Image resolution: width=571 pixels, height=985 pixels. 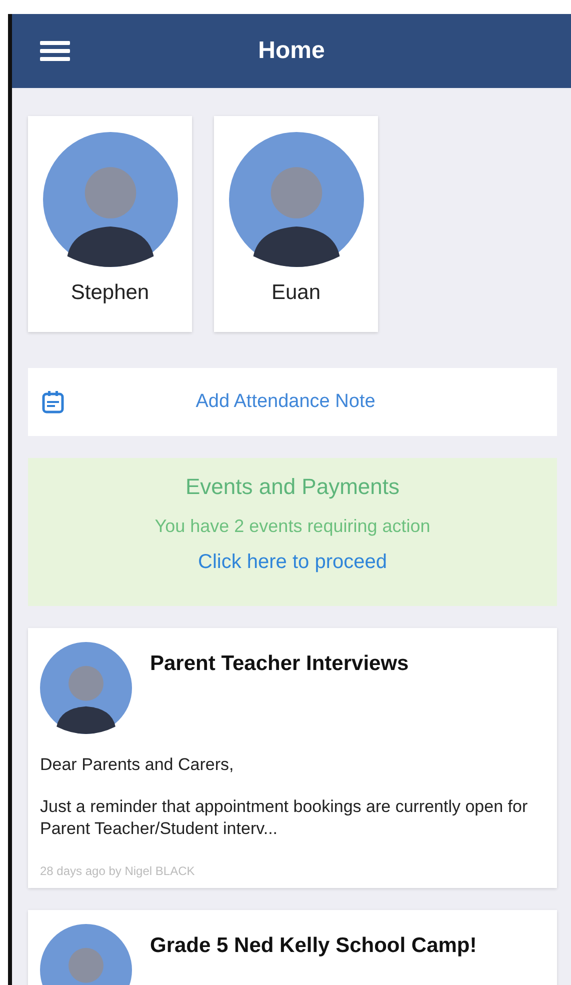 I want to click on attendance-note-button: Add Attendance Note, so click(x=292, y=402).